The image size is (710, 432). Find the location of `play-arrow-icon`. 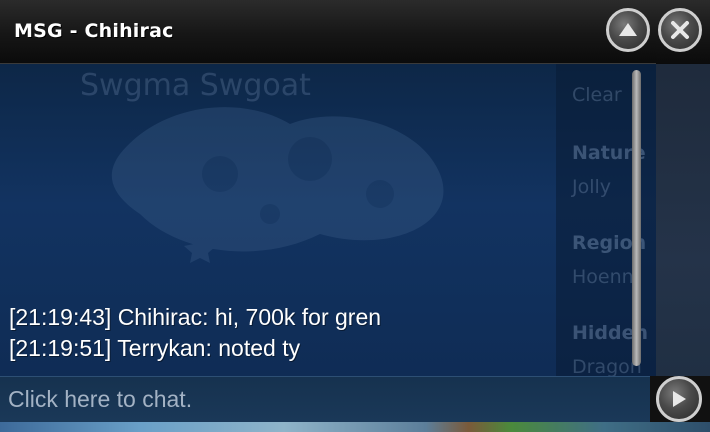

play-arrow-icon is located at coordinates (679, 399).